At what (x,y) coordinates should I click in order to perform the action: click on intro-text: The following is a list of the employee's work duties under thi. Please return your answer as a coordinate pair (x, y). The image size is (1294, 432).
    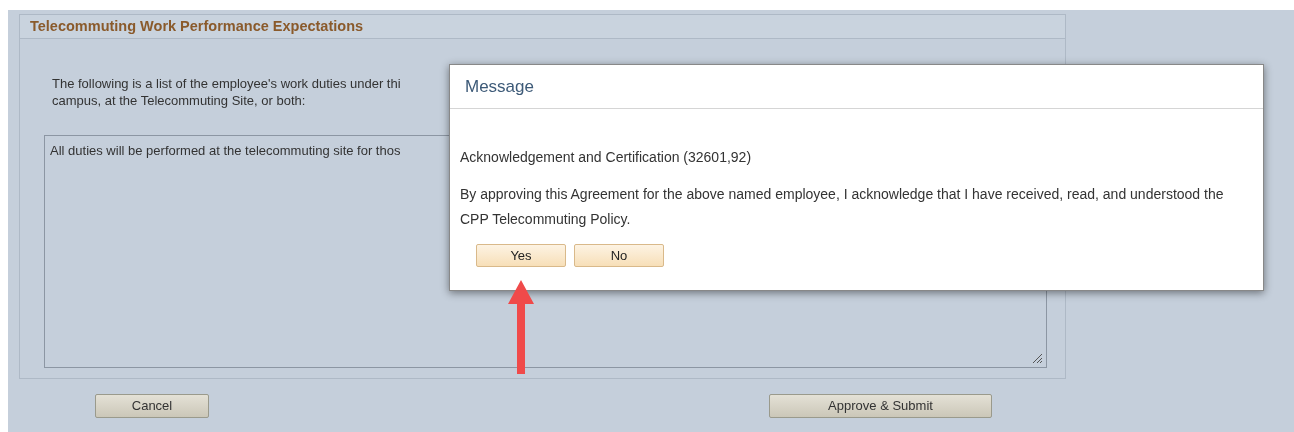
    Looking at the image, I should click on (226, 83).